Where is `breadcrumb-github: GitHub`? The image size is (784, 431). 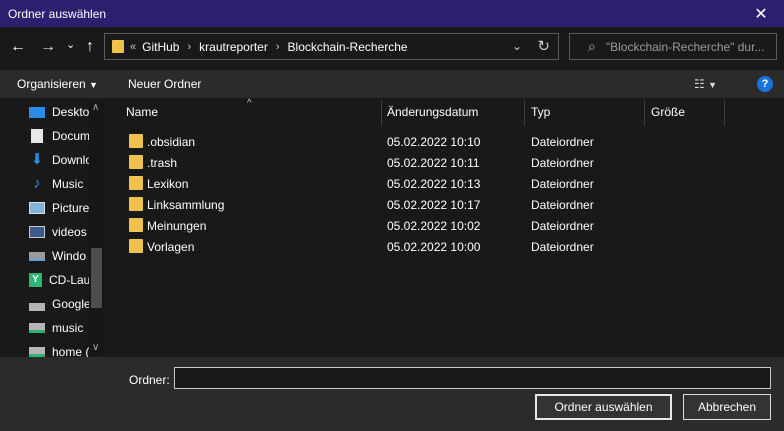 breadcrumb-github: GitHub is located at coordinates (160, 47).